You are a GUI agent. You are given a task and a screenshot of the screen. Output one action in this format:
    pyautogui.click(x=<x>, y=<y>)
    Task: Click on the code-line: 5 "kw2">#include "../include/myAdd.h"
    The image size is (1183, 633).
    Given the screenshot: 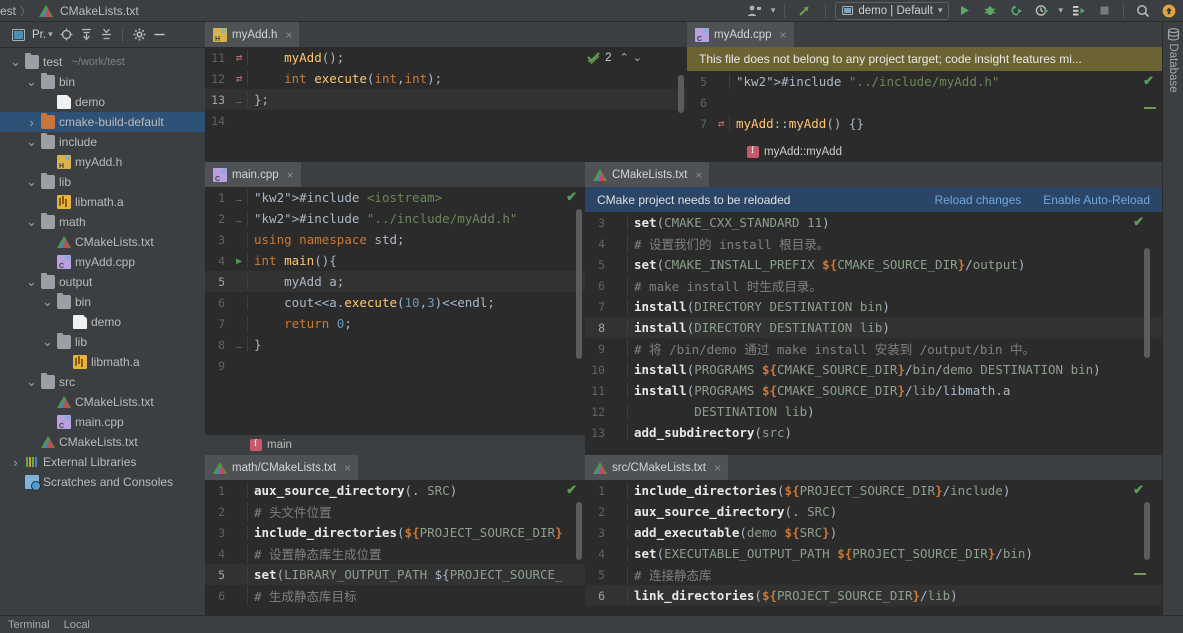 What is the action you would take?
    pyautogui.click(x=924, y=81)
    